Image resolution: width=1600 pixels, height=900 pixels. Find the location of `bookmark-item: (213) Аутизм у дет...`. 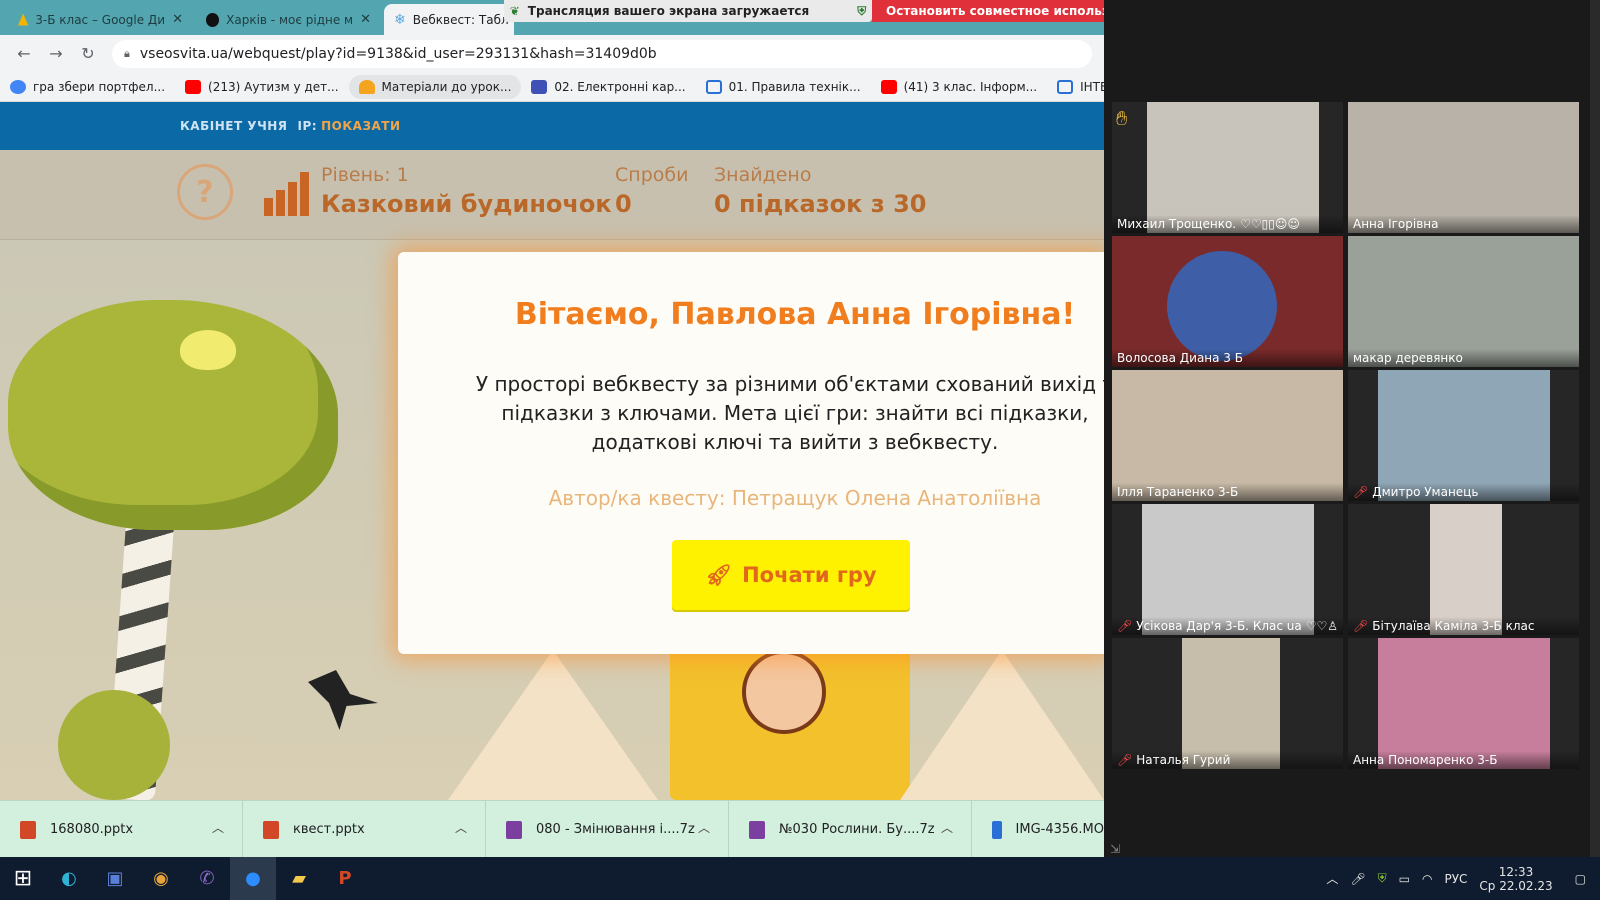

bookmark-item: (213) Аутизм у дет... is located at coordinates (261, 87).